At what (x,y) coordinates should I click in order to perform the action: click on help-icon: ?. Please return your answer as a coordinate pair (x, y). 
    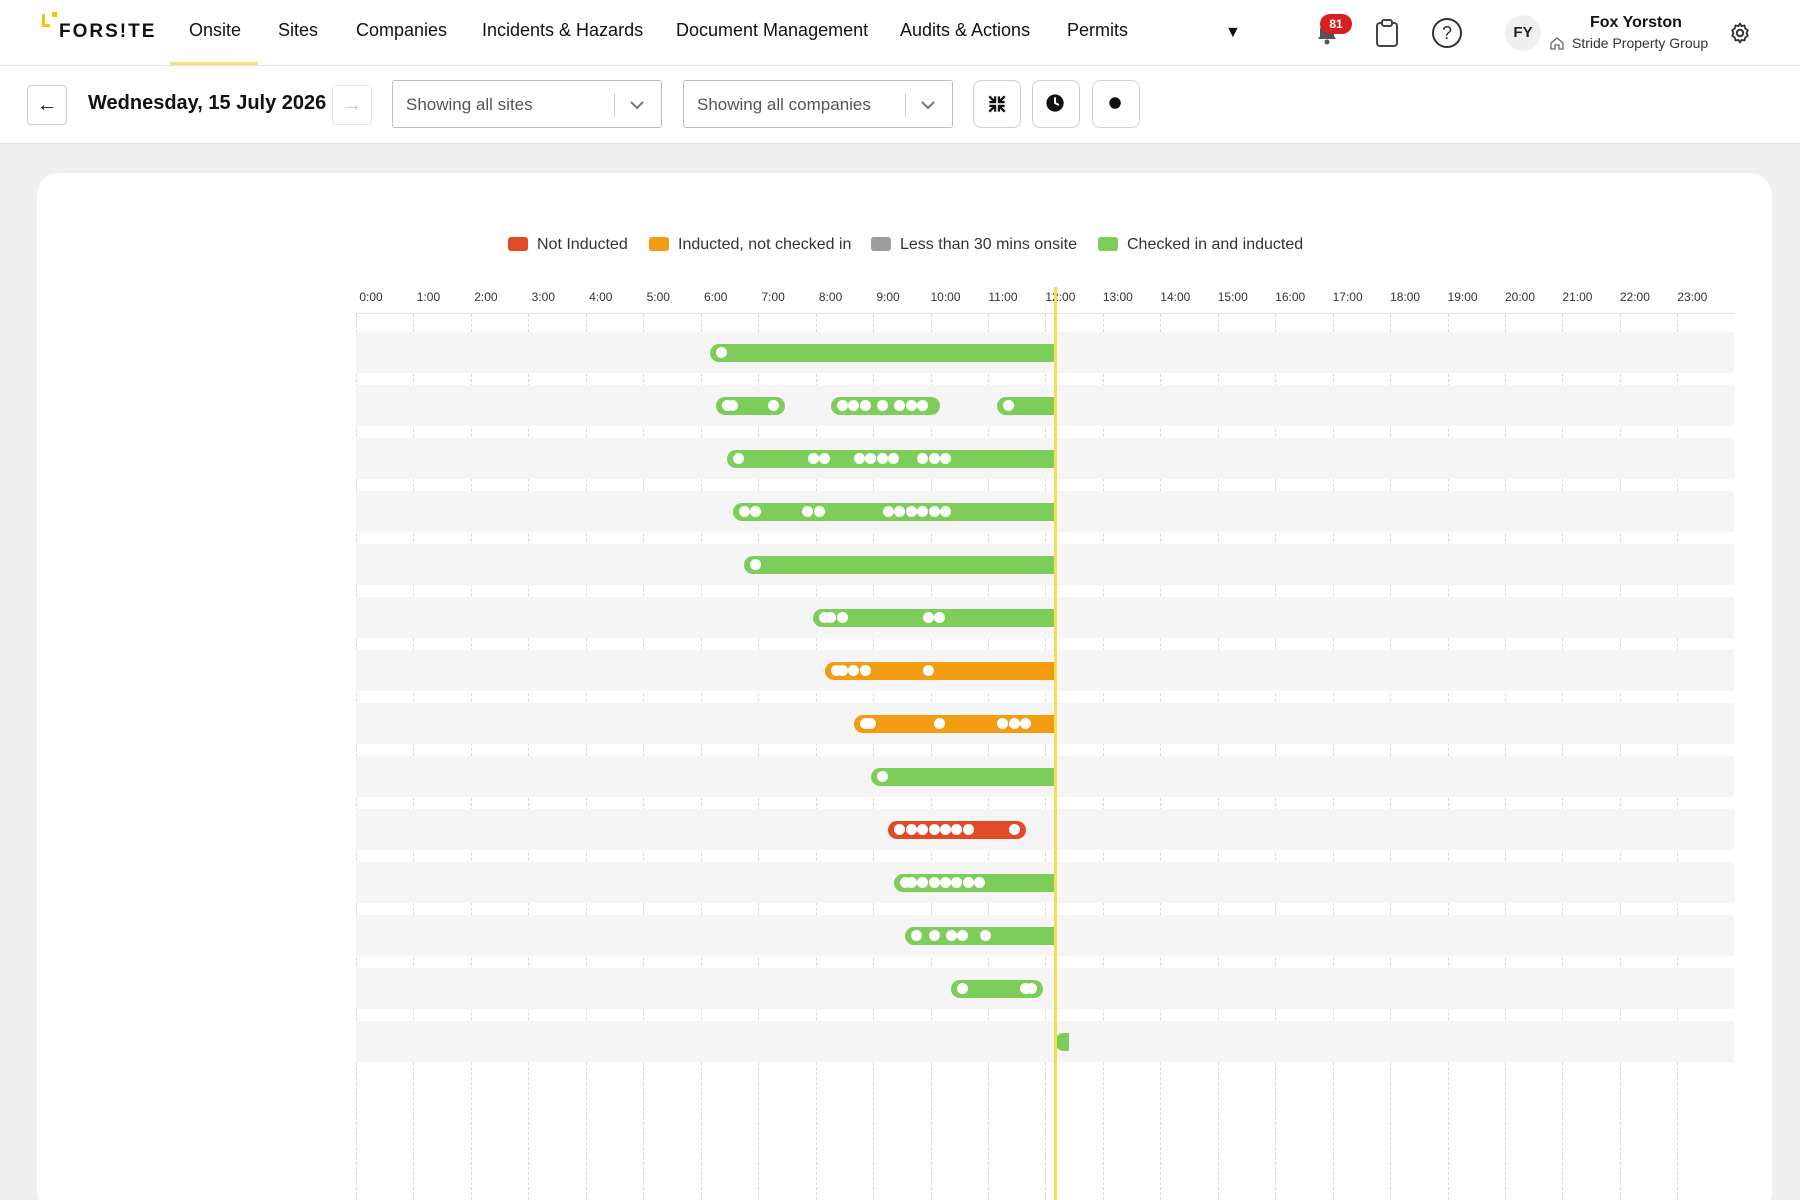
    Looking at the image, I should click on (1447, 33).